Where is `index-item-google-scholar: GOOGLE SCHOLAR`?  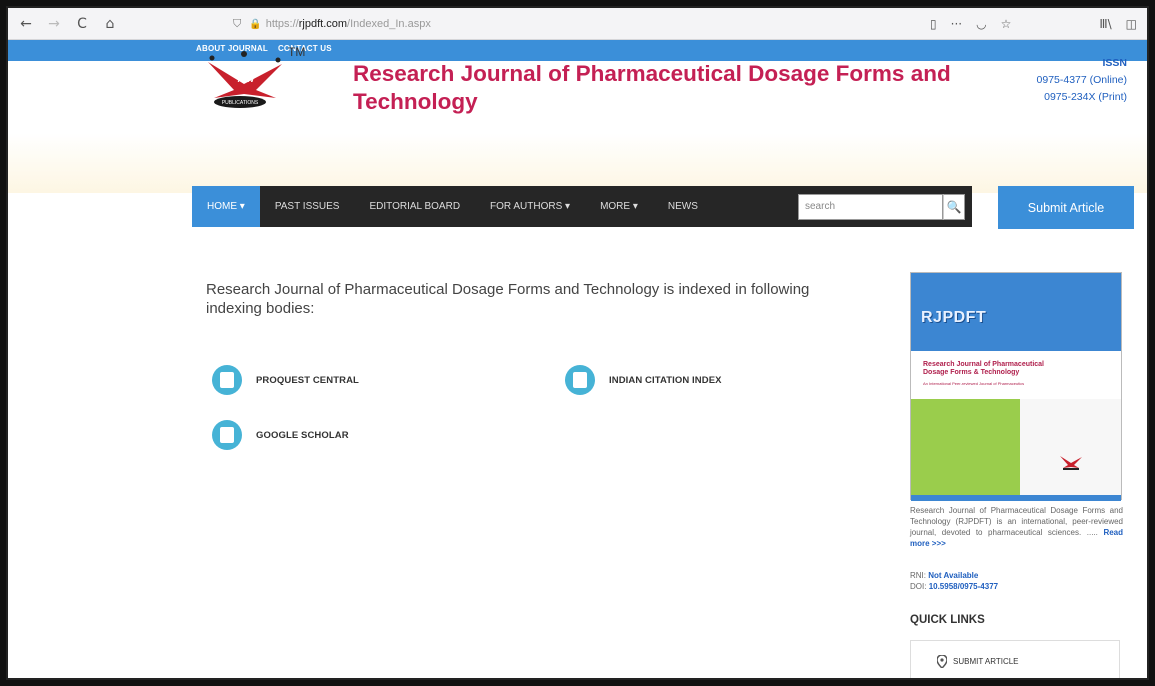 index-item-google-scholar: GOOGLE SCHOLAR is located at coordinates (280, 435).